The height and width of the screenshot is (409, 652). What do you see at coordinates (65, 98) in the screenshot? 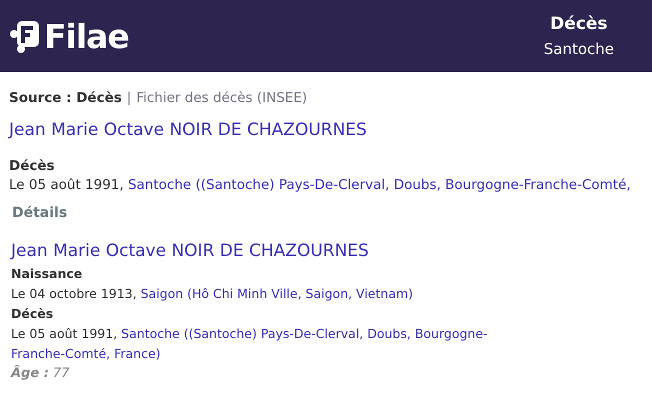
I see `source-label: Source : Décès` at bounding box center [65, 98].